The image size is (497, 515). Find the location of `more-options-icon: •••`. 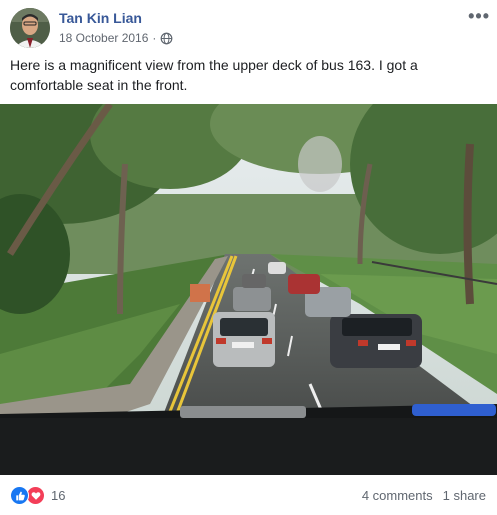

more-options-icon: ••• is located at coordinates (479, 16).